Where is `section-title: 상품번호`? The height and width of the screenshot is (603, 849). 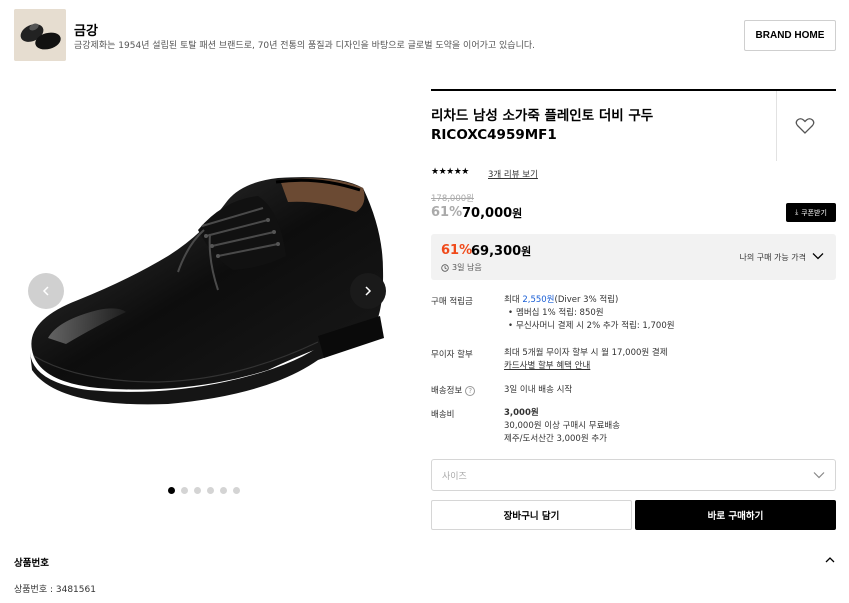
section-title: 상품번호 is located at coordinates (31, 562).